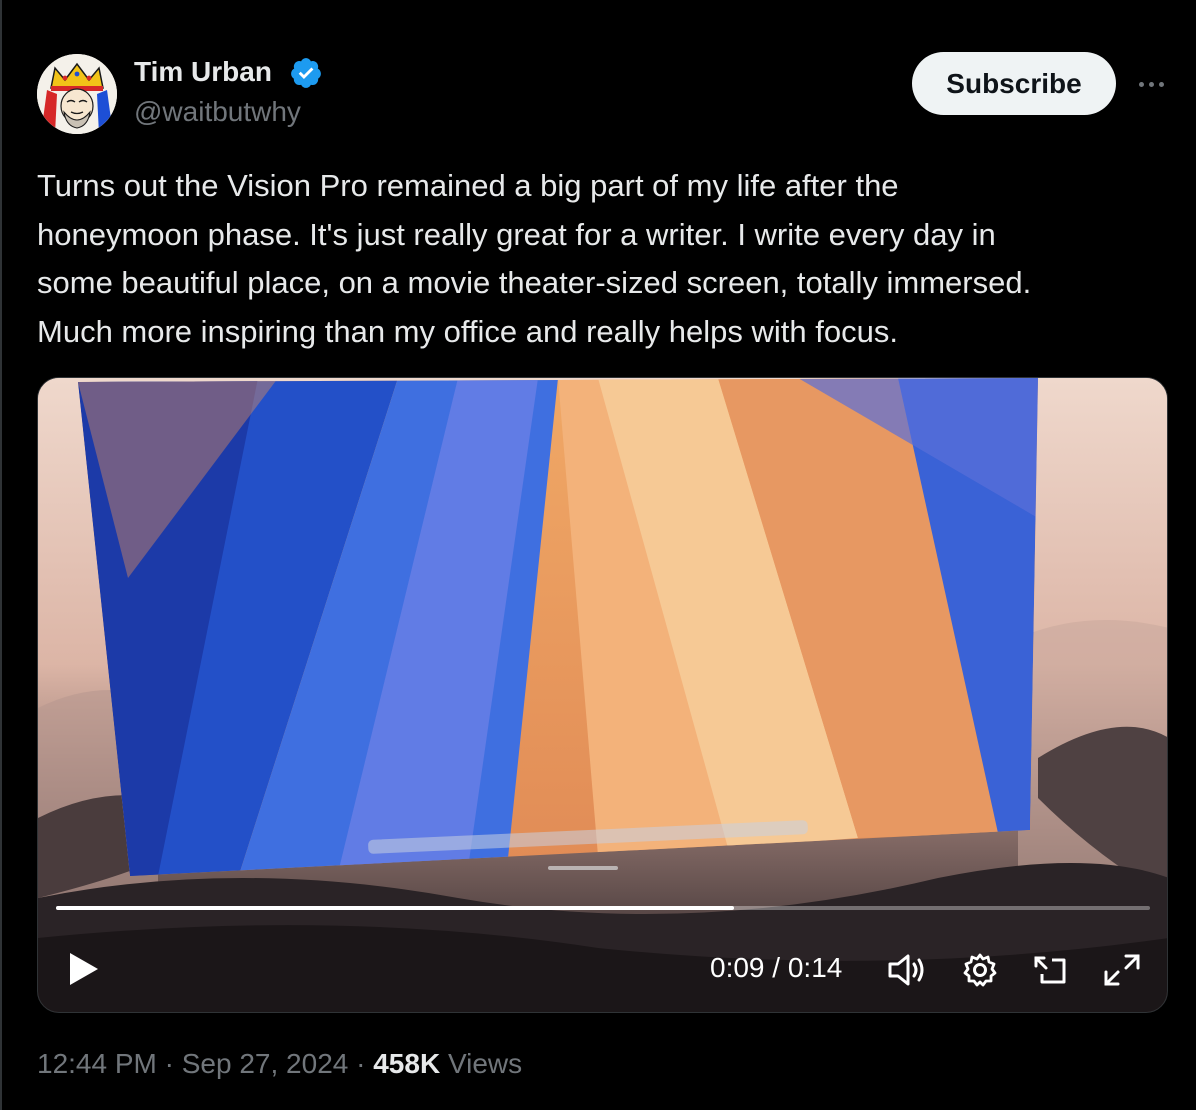 The image size is (1196, 1110). I want to click on king-card-icon, so click(77, 94).